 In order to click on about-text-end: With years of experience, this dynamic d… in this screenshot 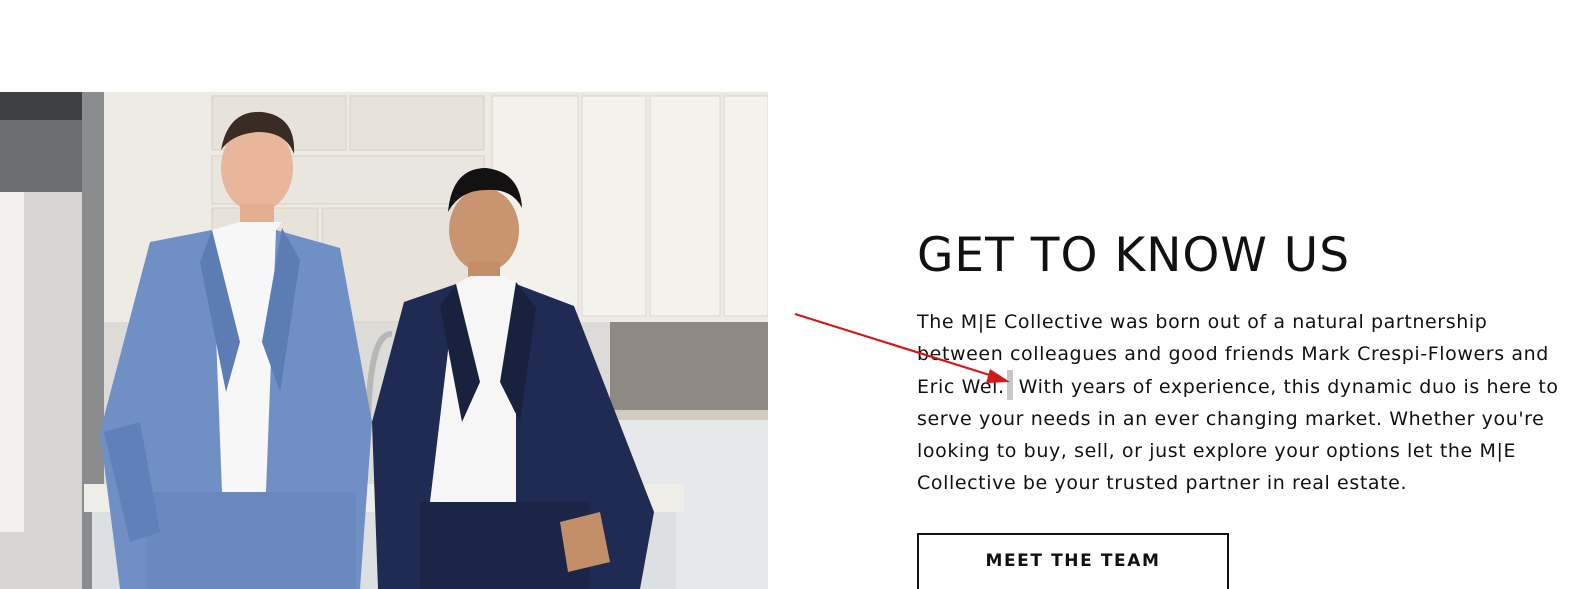, I will do `click(1238, 435)`.